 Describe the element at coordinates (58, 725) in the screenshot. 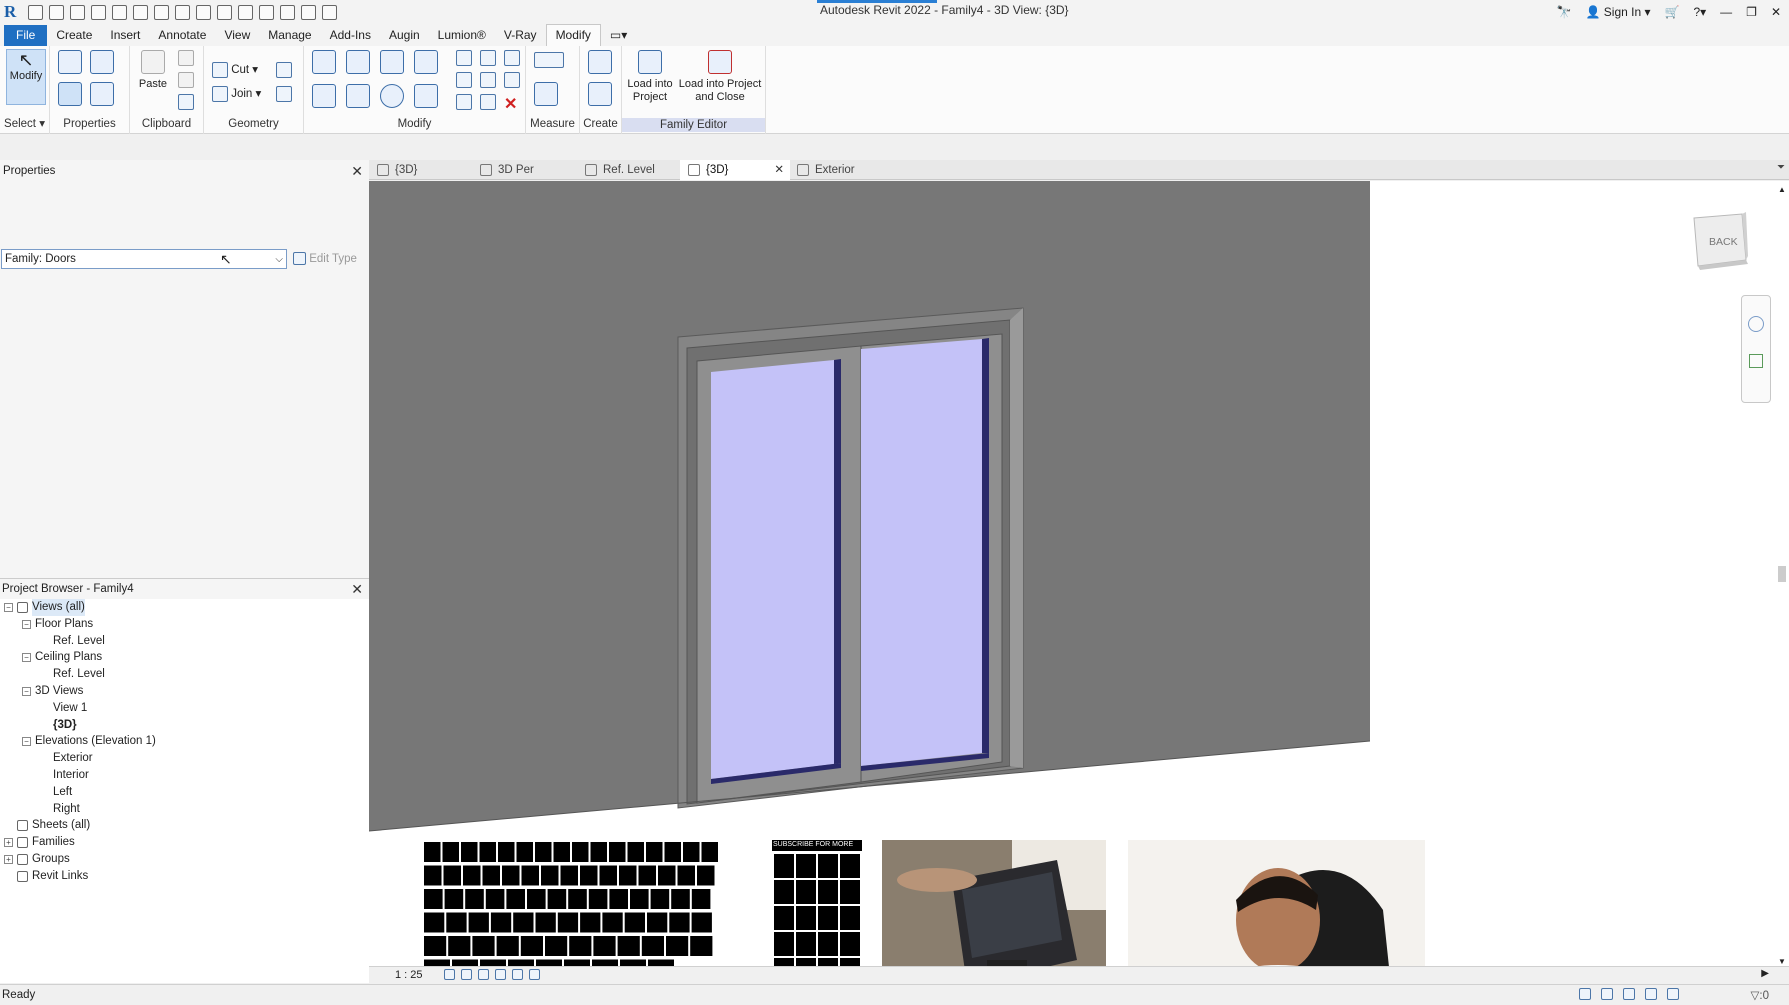

I see `tree-item: {3D}` at that location.